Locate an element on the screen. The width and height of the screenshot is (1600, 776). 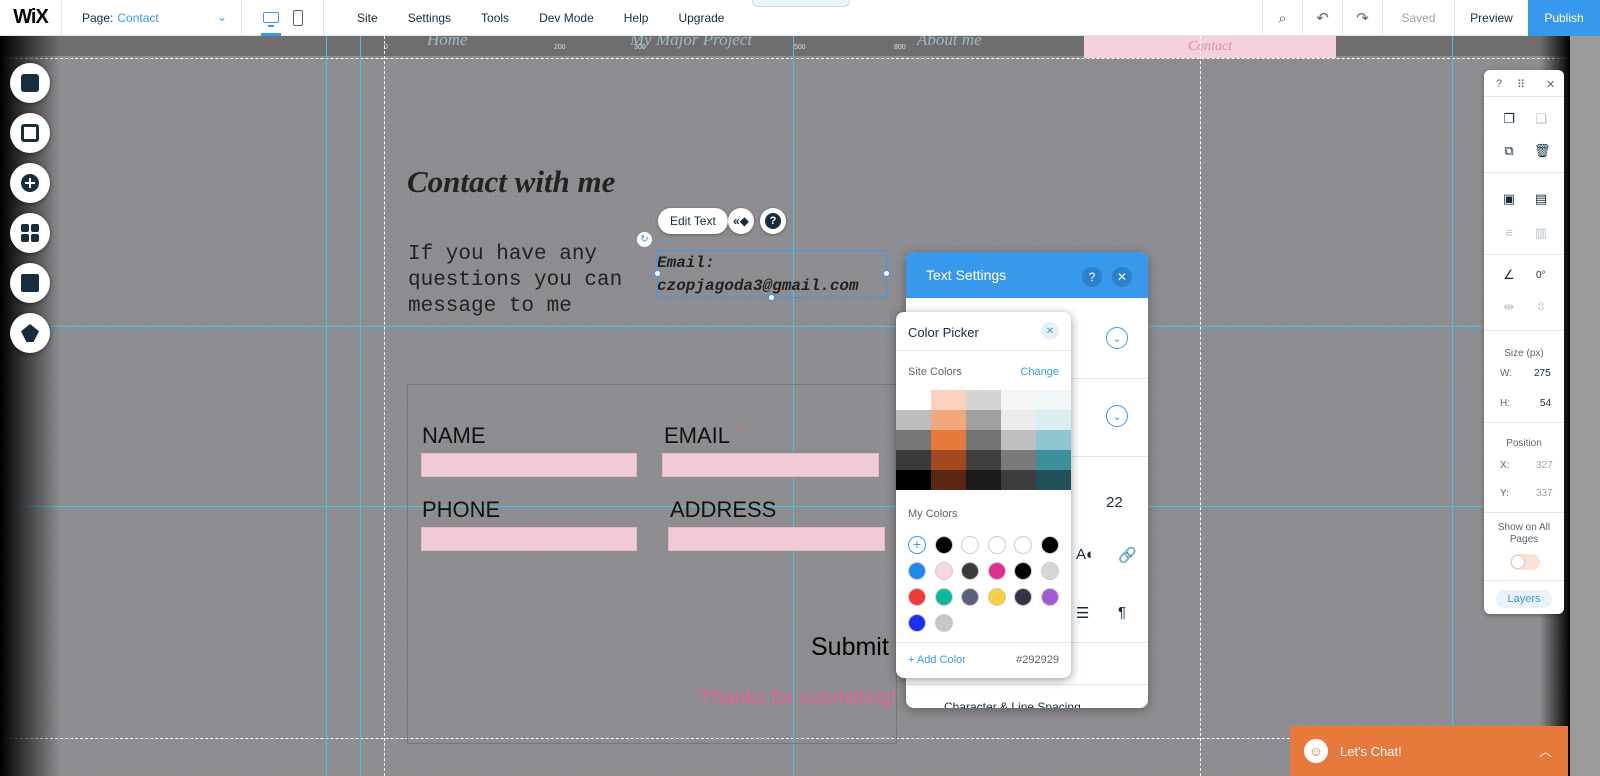
toolbar-help-icon: ? is located at coordinates (1499, 84).